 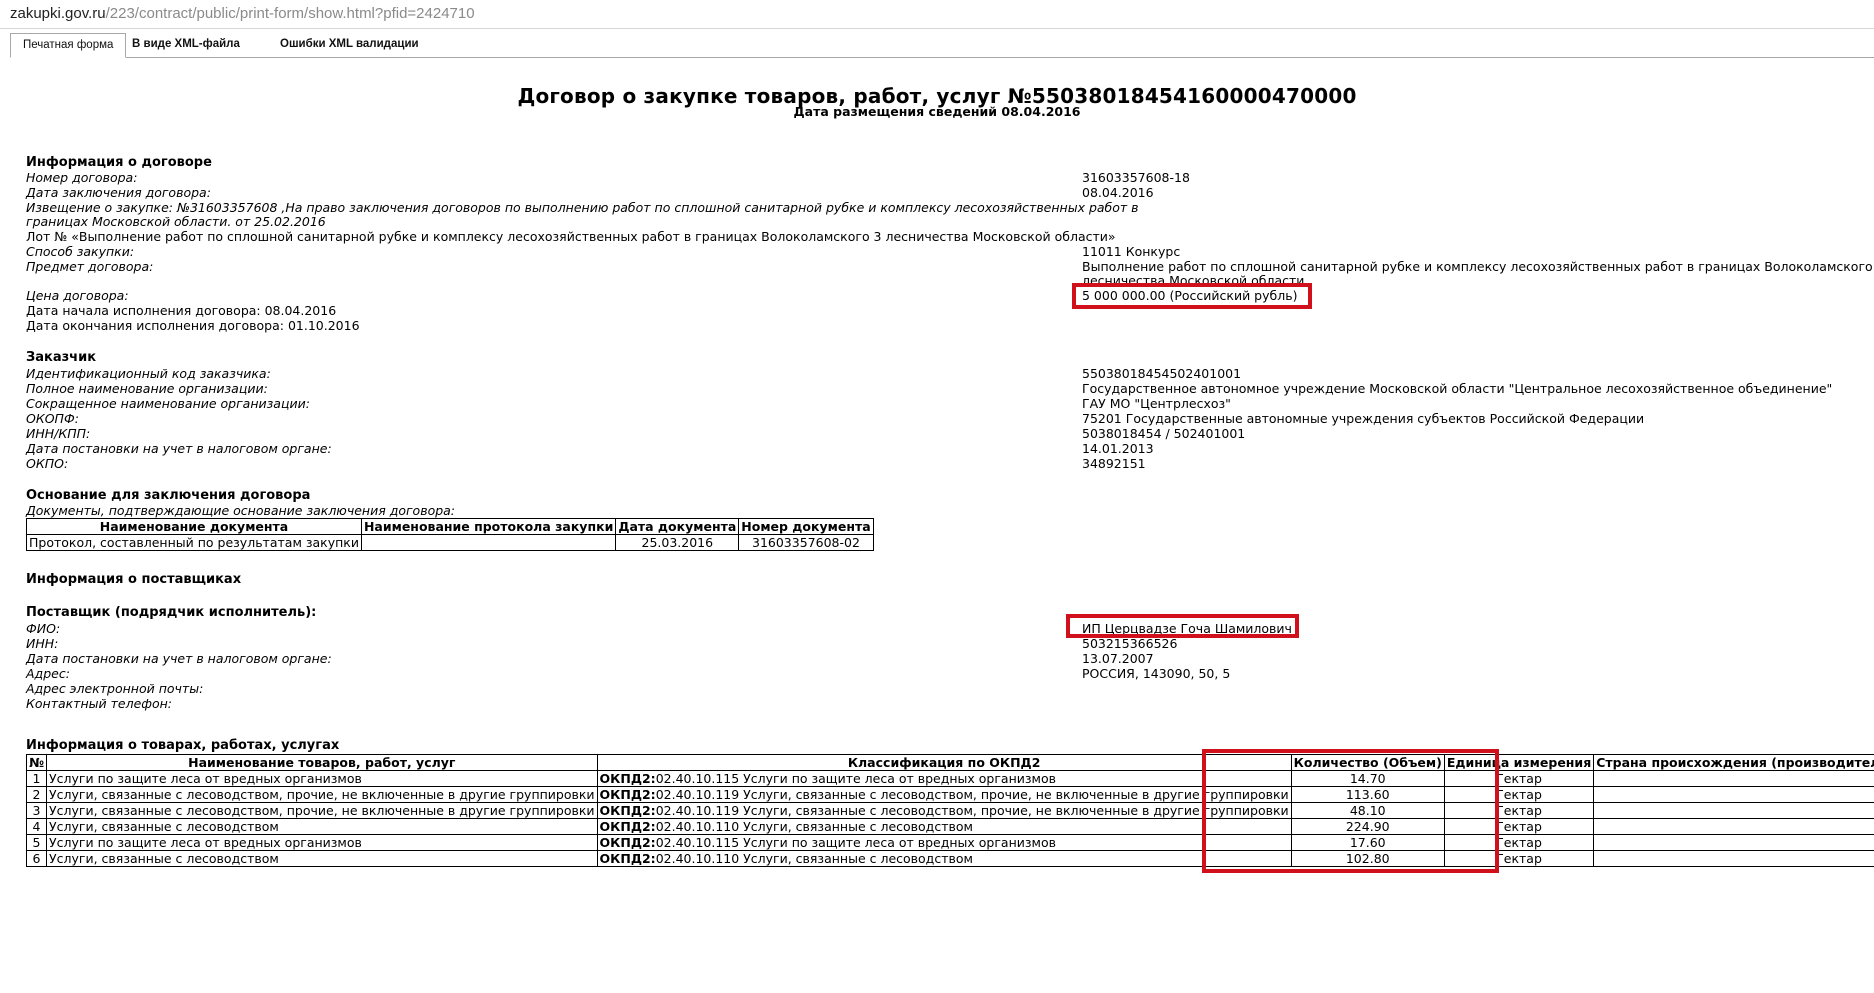 What do you see at coordinates (322, 762) in the screenshot?
I see `column-header: Наименование товаров, работ, услуг` at bounding box center [322, 762].